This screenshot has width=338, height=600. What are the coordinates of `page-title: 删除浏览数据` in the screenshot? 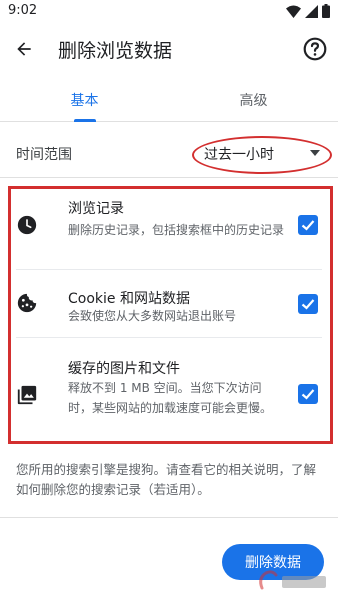 It's located at (115, 51).